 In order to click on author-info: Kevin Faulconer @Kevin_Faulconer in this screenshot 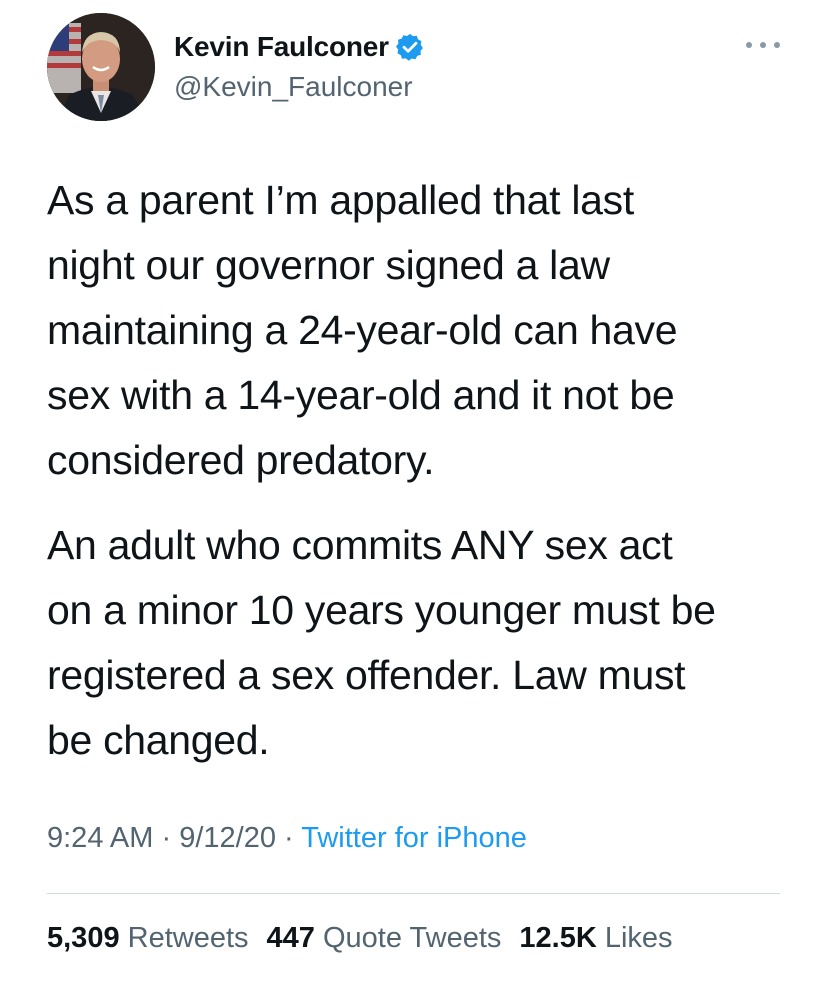, I will do `click(299, 65)`.